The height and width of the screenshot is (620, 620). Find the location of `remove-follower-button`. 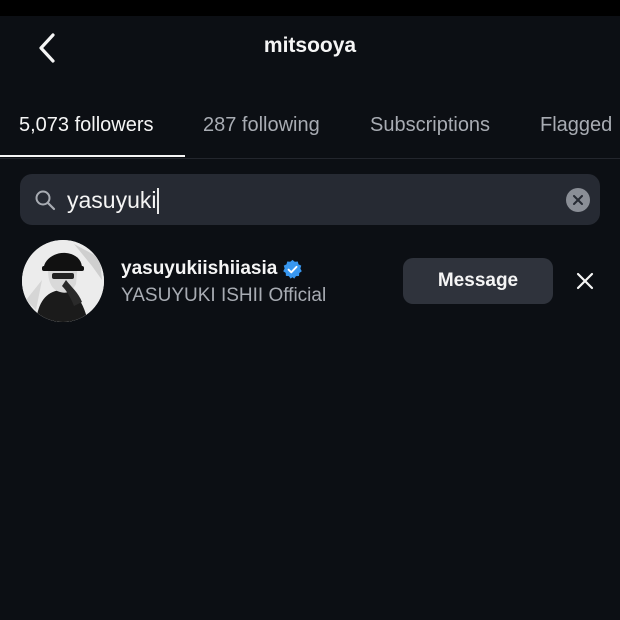

remove-follower-button is located at coordinates (585, 281).